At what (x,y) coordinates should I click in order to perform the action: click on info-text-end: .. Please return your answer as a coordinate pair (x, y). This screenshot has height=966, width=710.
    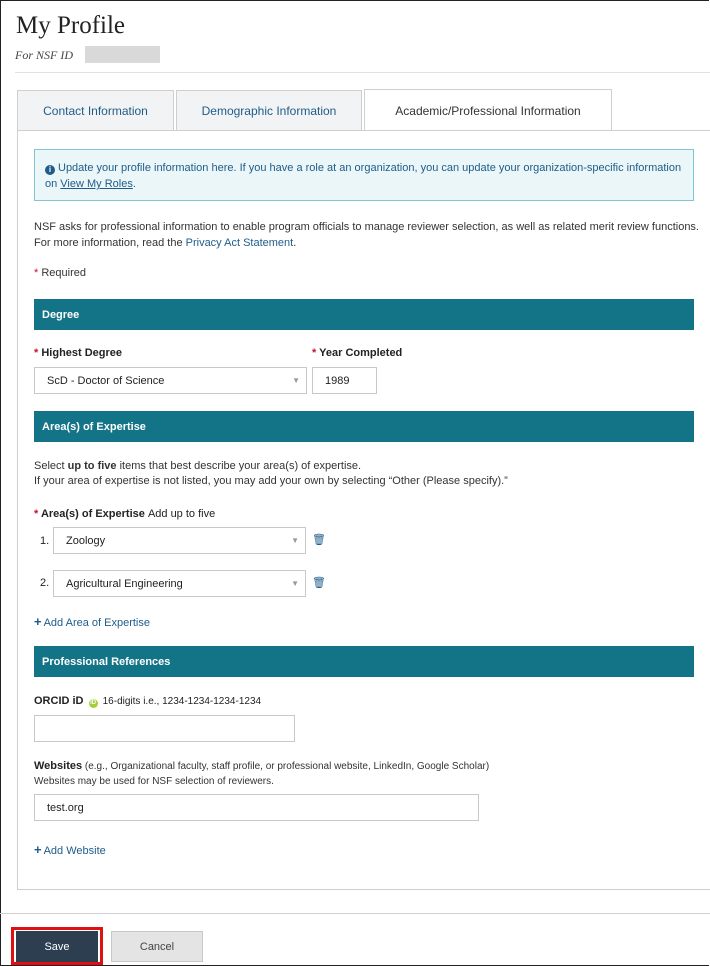
    Looking at the image, I should click on (134, 184).